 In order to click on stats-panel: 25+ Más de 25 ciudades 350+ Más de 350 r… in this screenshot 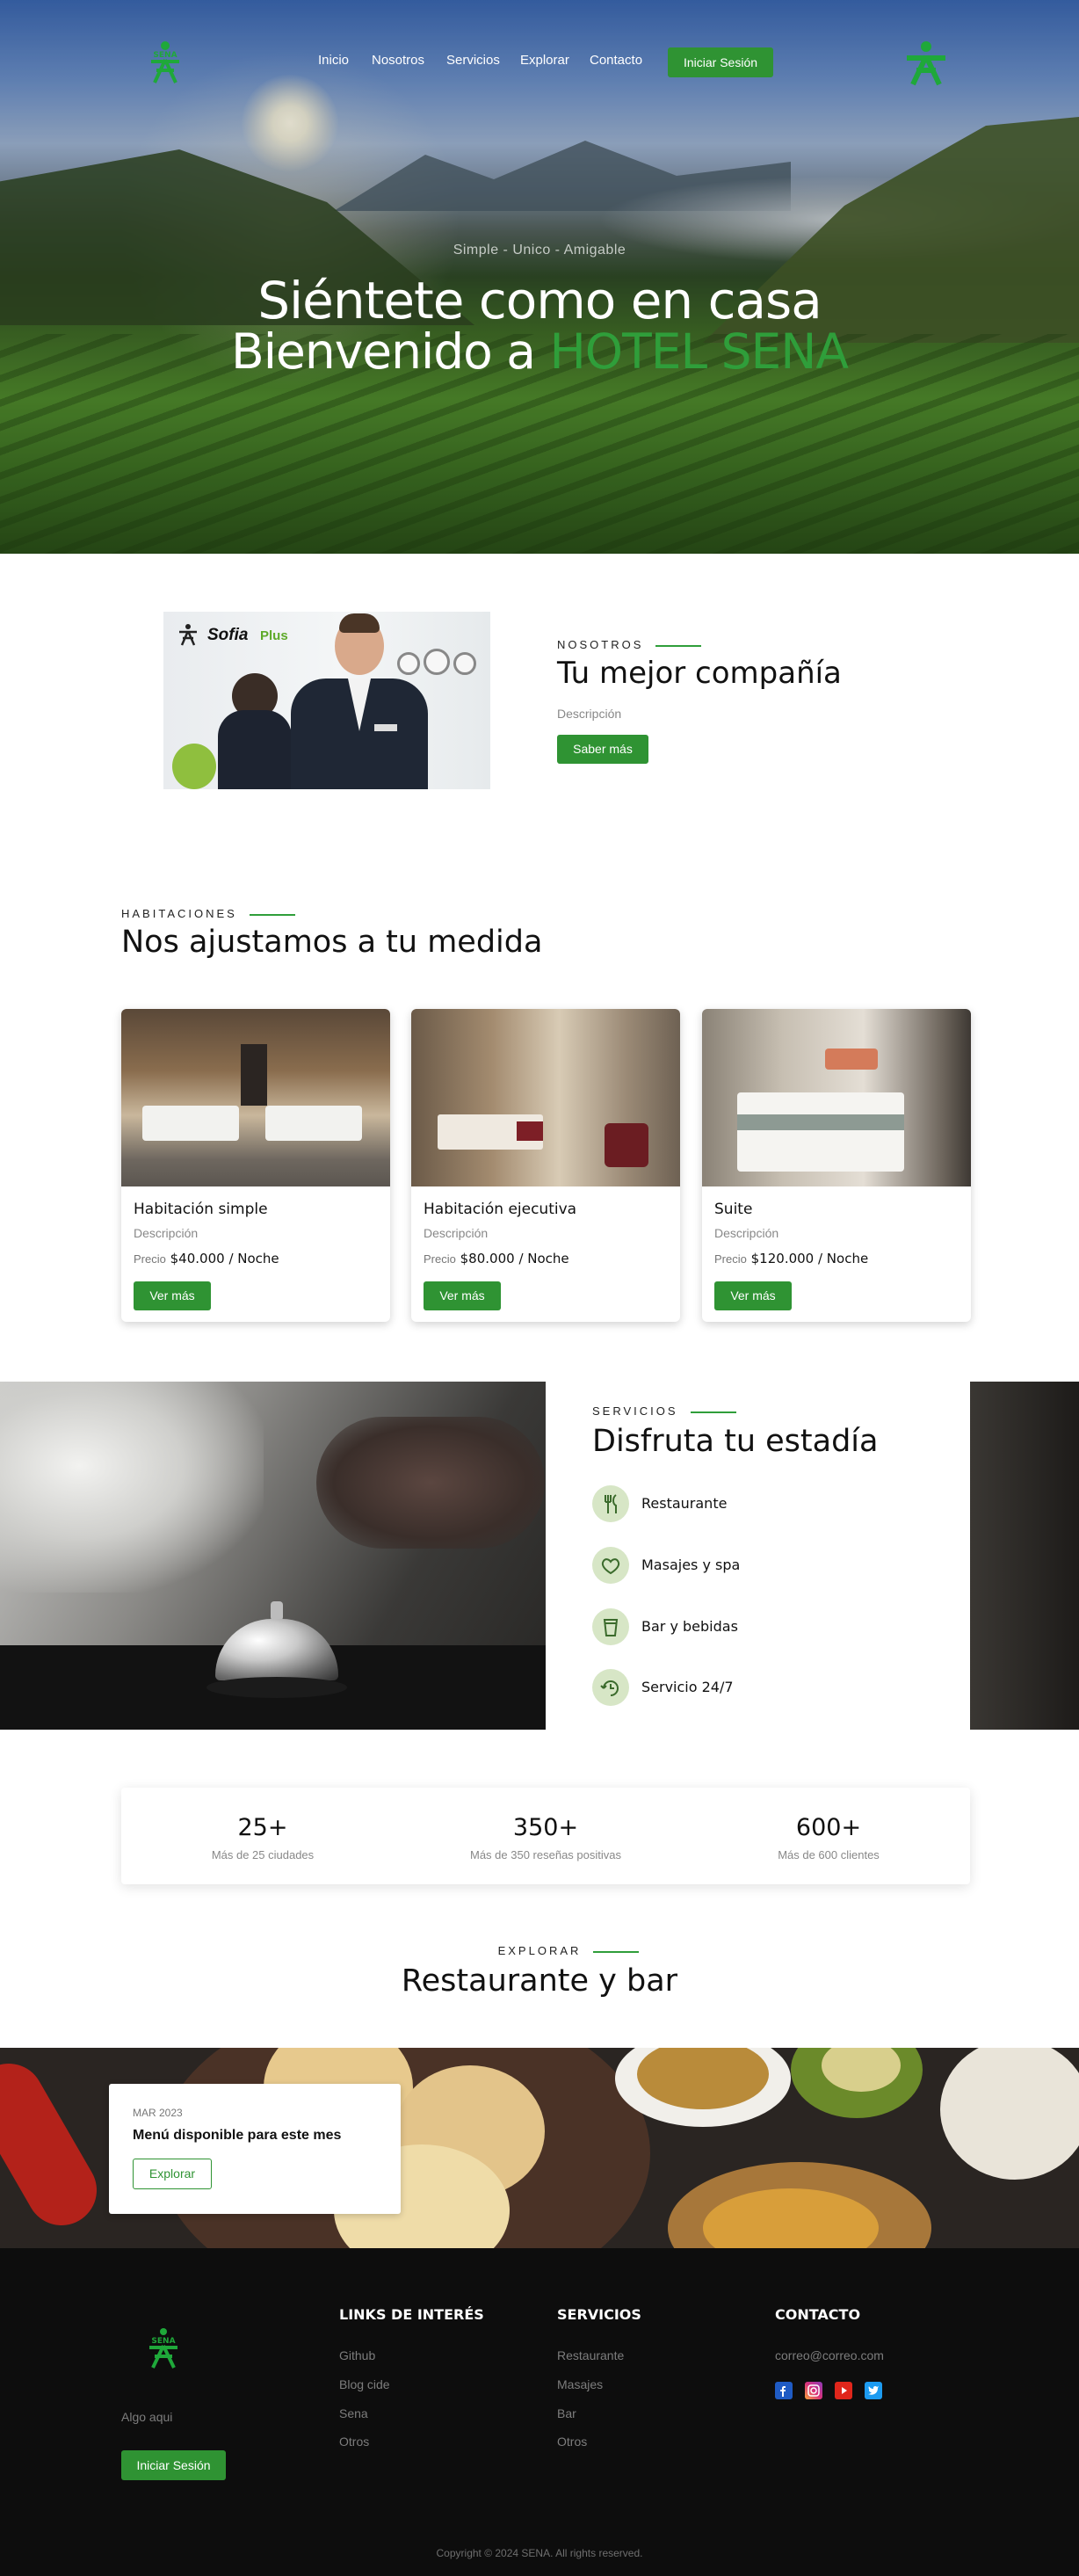, I will do `click(545, 1836)`.